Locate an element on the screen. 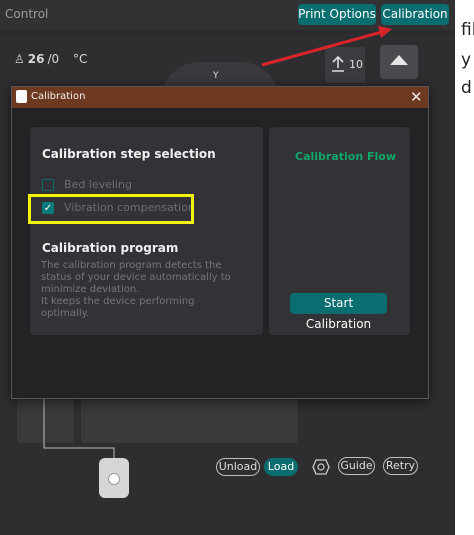 The width and height of the screenshot is (474, 535). nozzle-icon is located at coordinates (321, 467).